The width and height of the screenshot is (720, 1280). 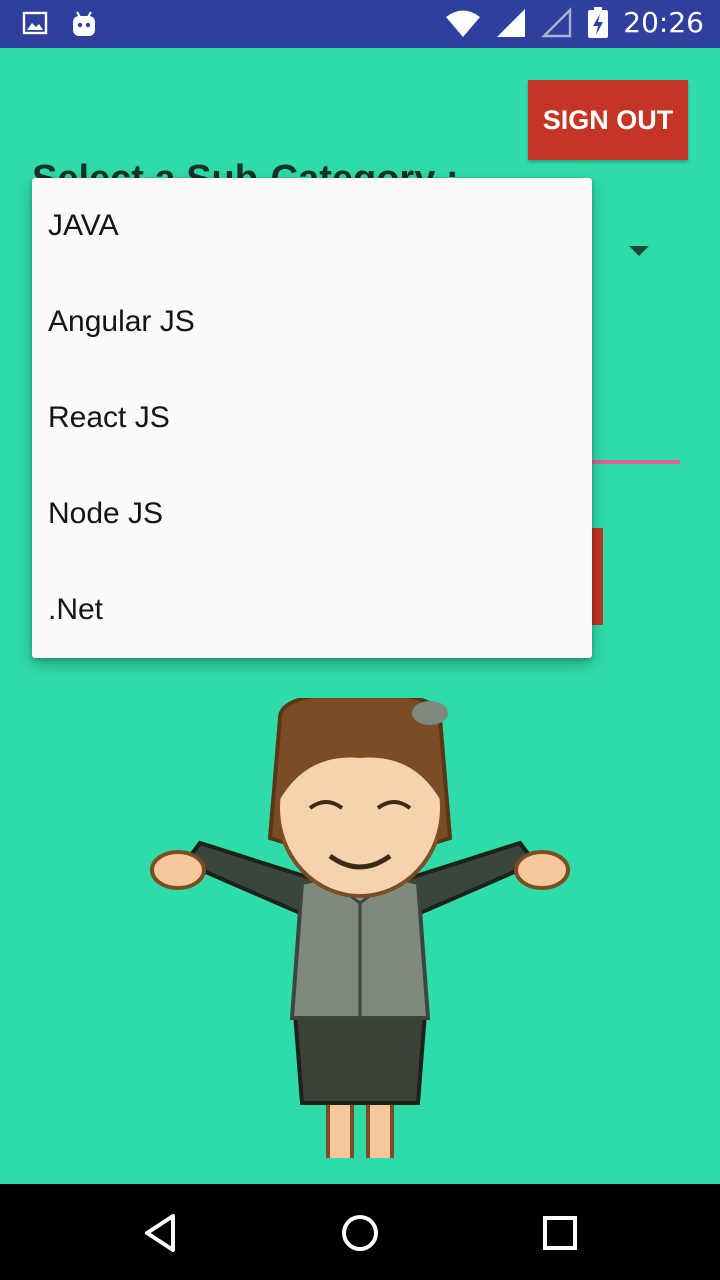 I want to click on android-robot-icon, so click(x=84, y=23).